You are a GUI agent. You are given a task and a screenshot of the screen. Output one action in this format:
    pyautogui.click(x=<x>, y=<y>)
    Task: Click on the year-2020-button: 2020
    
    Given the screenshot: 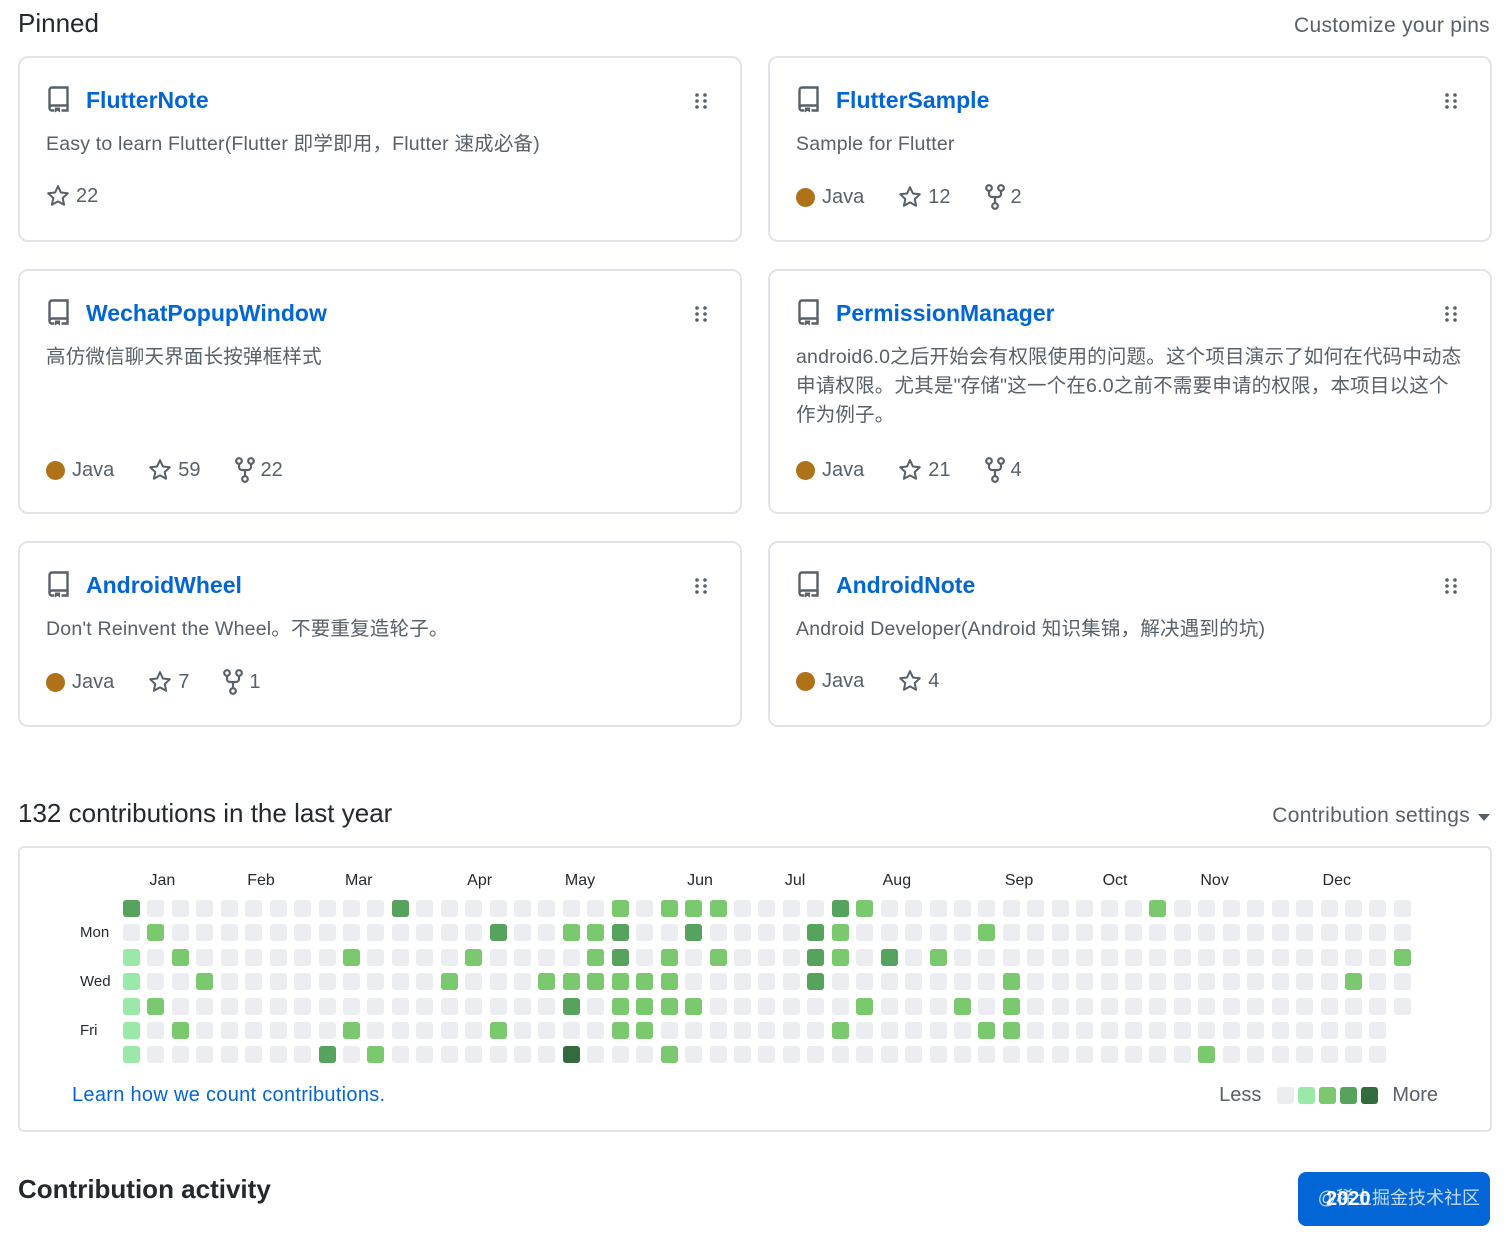 What is the action you would take?
    pyautogui.click(x=1394, y=1199)
    